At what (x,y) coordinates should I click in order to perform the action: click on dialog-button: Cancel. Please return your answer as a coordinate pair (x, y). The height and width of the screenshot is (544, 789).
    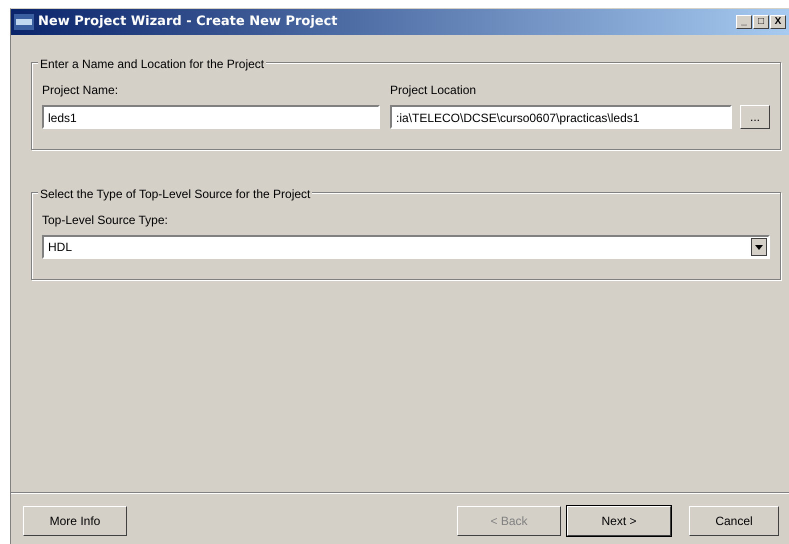
    Looking at the image, I should click on (734, 521).